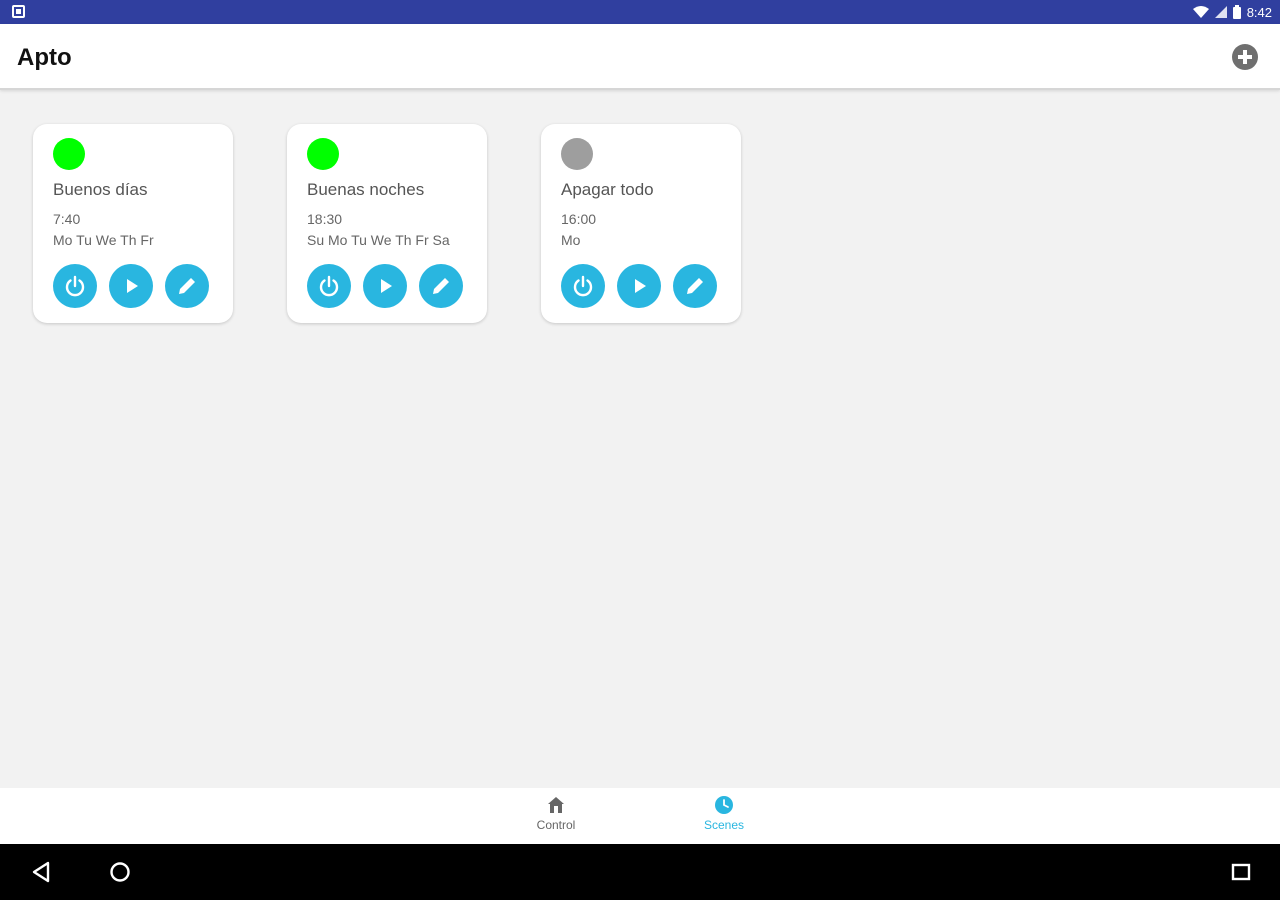 Image resolution: width=1280 pixels, height=900 pixels. Describe the element at coordinates (1259, 12) in the screenshot. I see `status-time: 8:42` at that location.